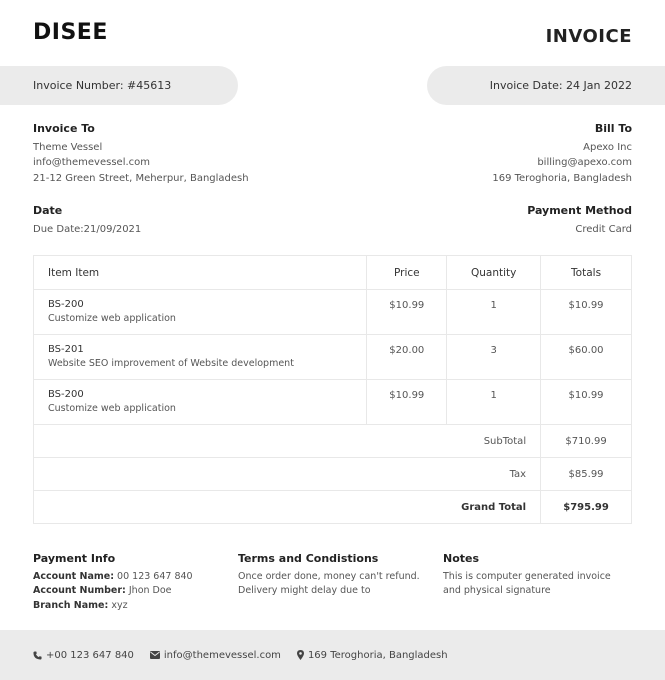 The height and width of the screenshot is (680, 665). What do you see at coordinates (71, 605) in the screenshot?
I see `branch-name-label: Branch Name:` at bounding box center [71, 605].